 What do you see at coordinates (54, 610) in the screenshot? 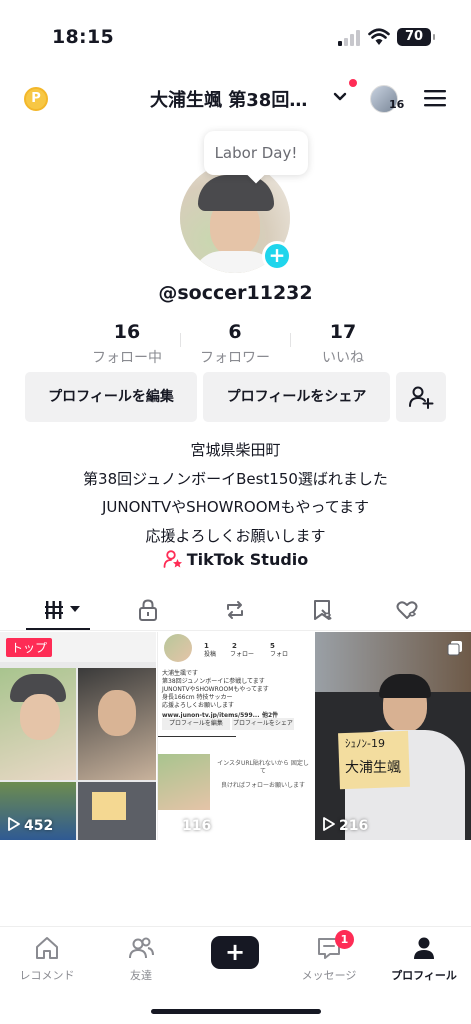
I see `grid-icon` at bounding box center [54, 610].